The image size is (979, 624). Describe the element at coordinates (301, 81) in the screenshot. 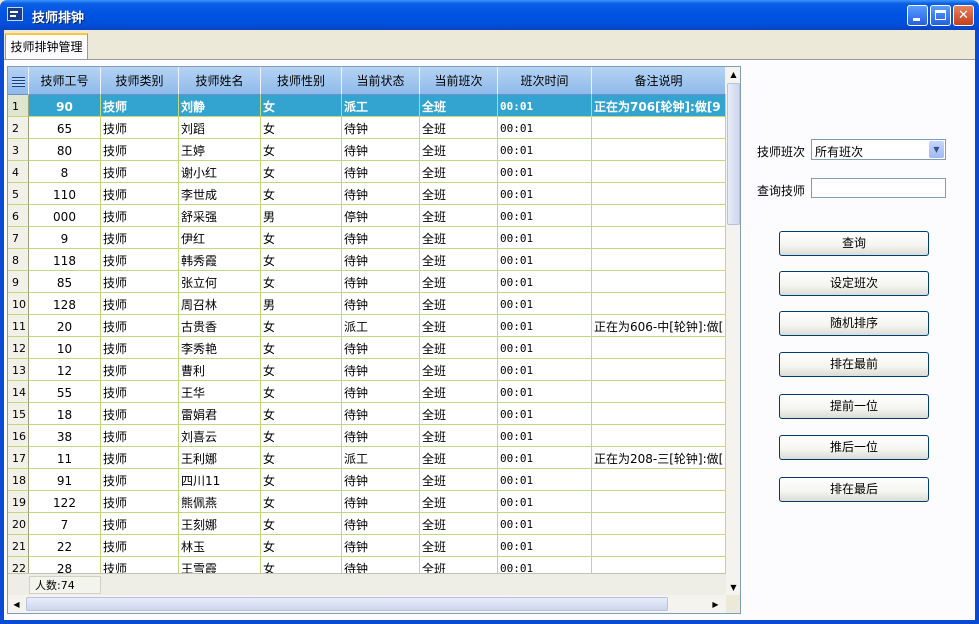

I see `col-header-gender: 技师性别` at that location.